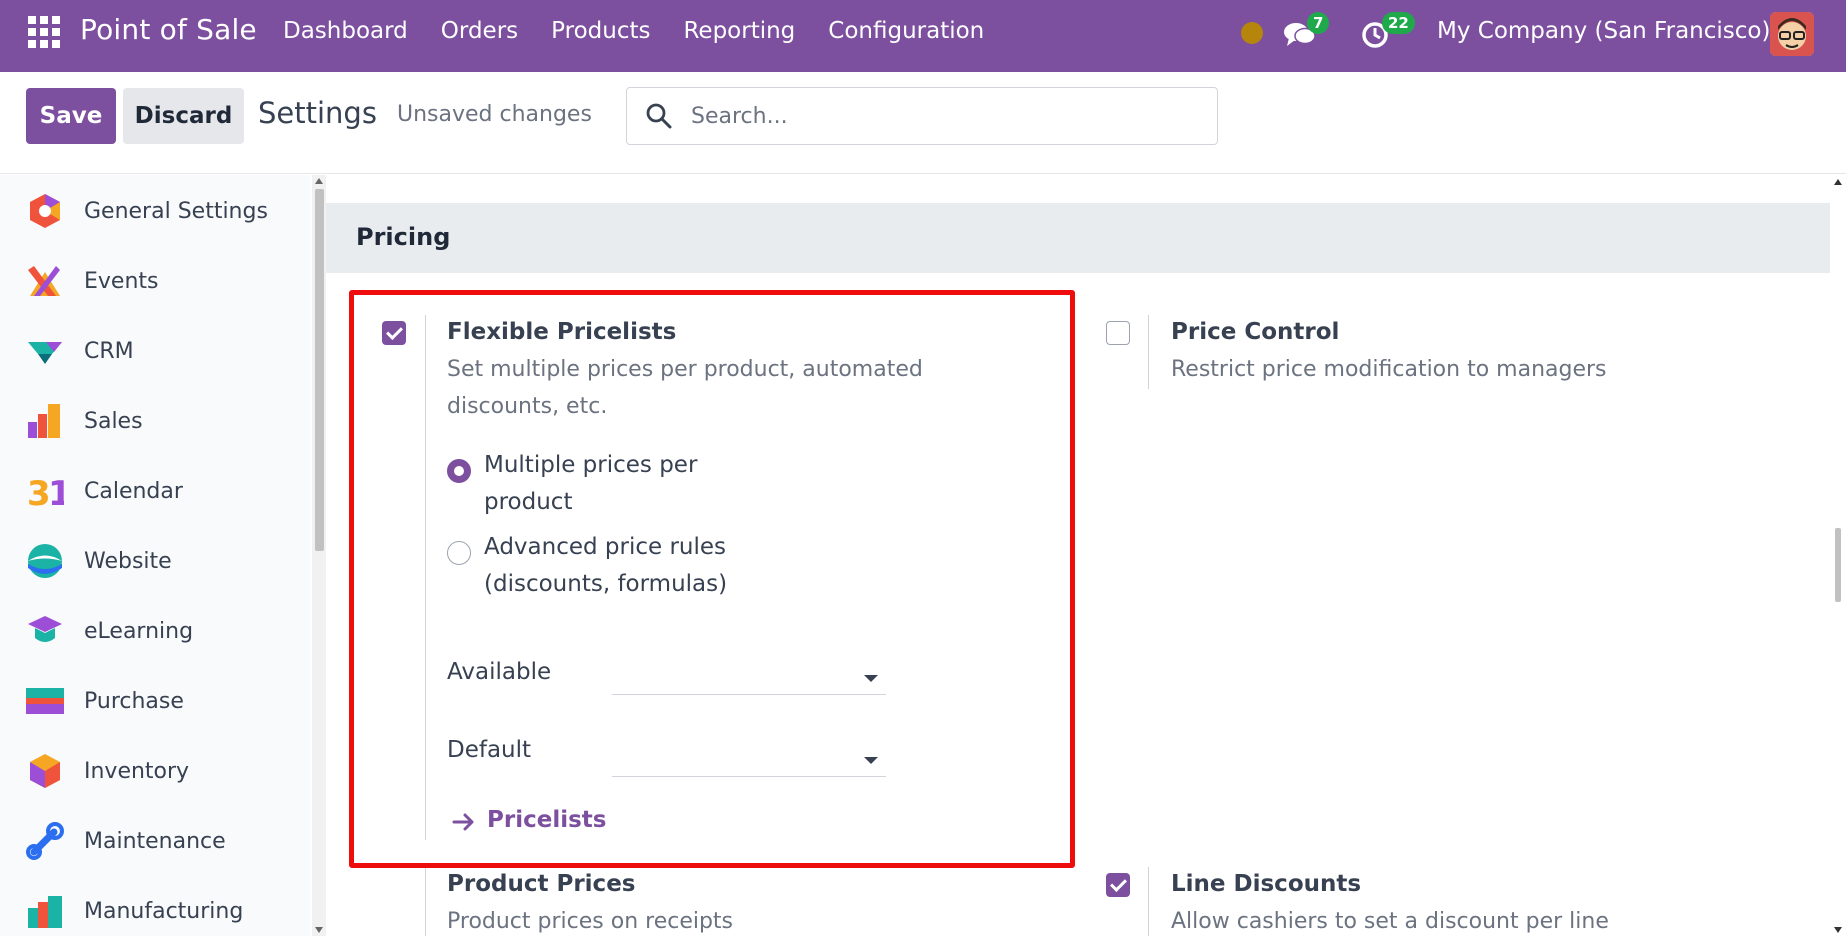 The width and height of the screenshot is (1846, 936). What do you see at coordinates (121, 281) in the screenshot?
I see `sidebar-item-label: Events` at bounding box center [121, 281].